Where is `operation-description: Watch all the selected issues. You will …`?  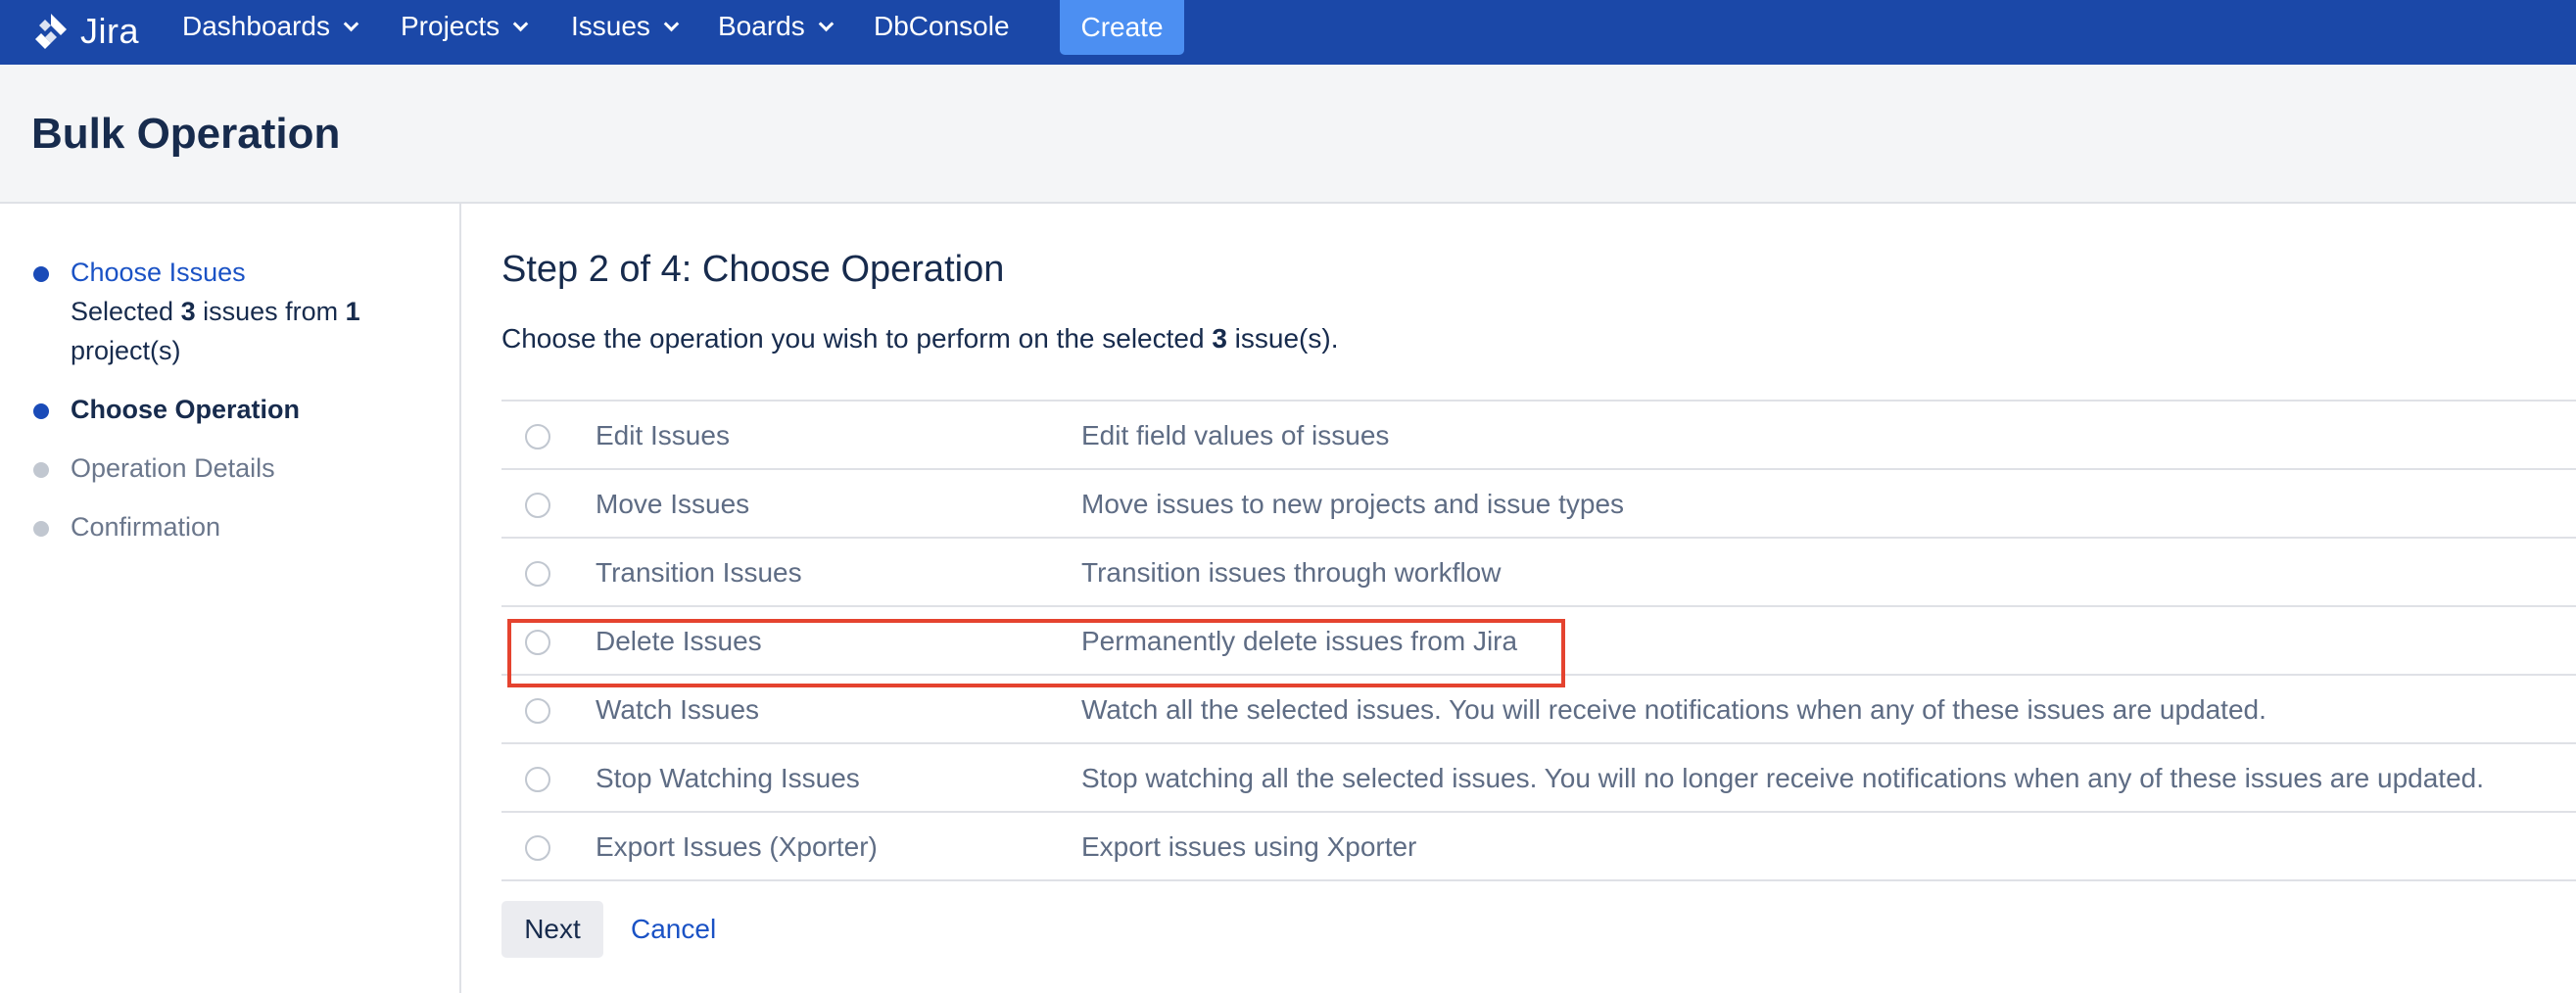 operation-description: Watch all the selected issues. You will … is located at coordinates (1673, 709).